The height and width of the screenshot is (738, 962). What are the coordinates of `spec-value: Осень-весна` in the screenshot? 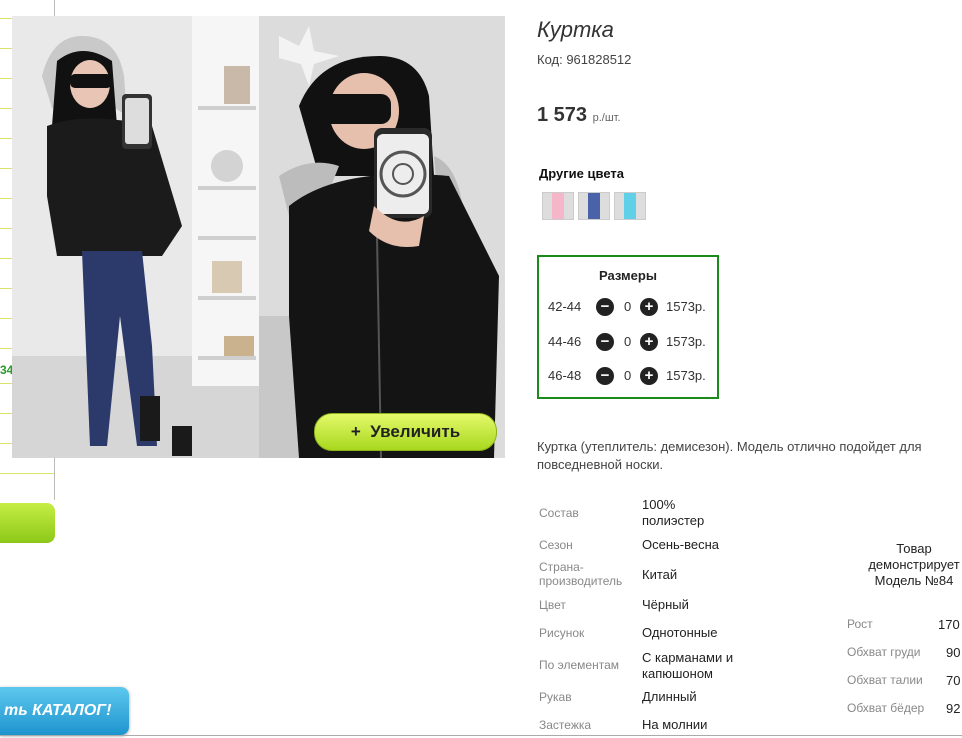 It's located at (681, 544).